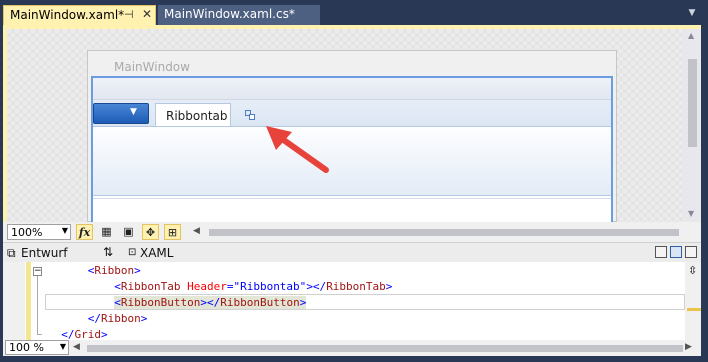 The height and width of the screenshot is (362, 708). Describe the element at coordinates (106, 232) in the screenshot. I see `grid-icon: ▦` at that location.